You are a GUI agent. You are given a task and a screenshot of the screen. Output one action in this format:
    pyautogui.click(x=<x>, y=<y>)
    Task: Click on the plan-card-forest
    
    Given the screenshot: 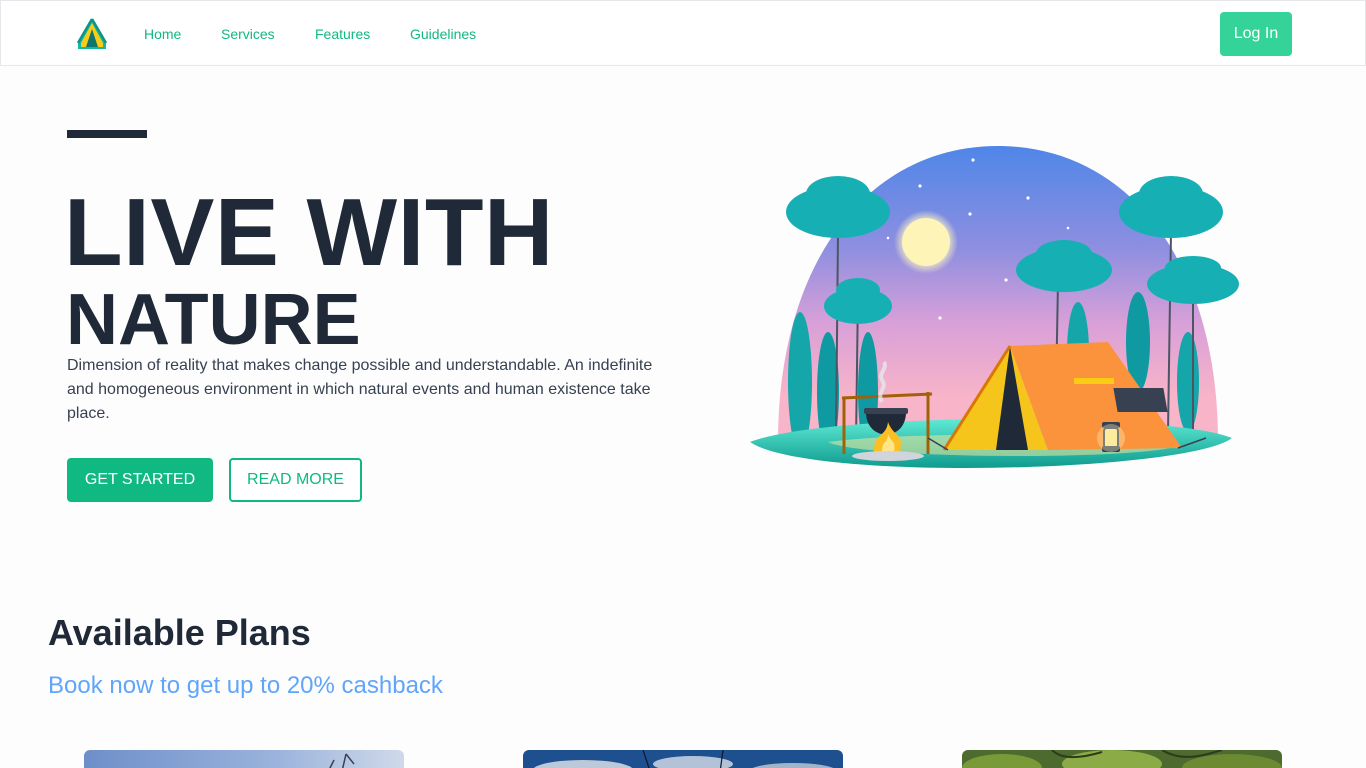 What is the action you would take?
    pyautogui.click(x=1122, y=759)
    